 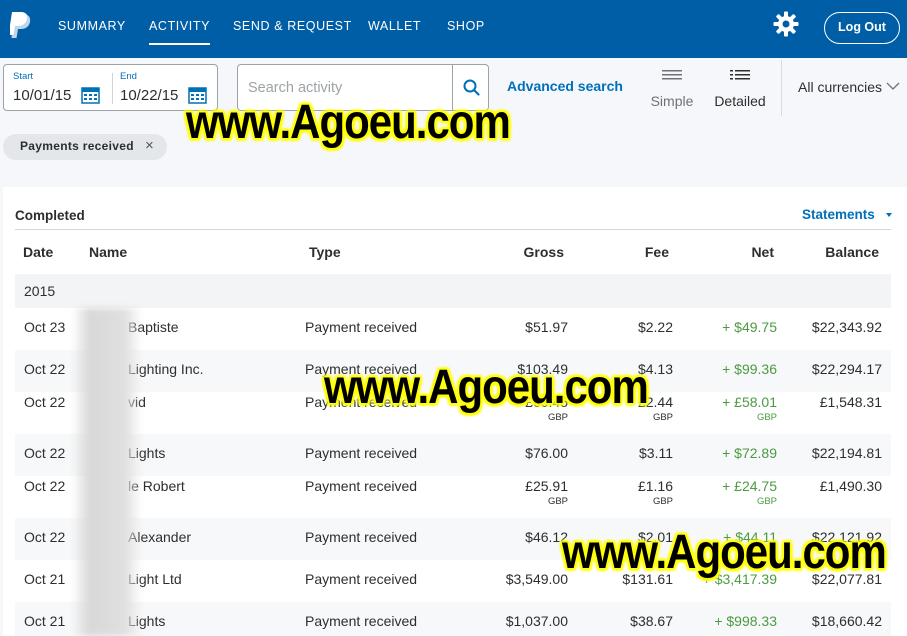 I want to click on row-gross: $76.00, so click(x=546, y=453).